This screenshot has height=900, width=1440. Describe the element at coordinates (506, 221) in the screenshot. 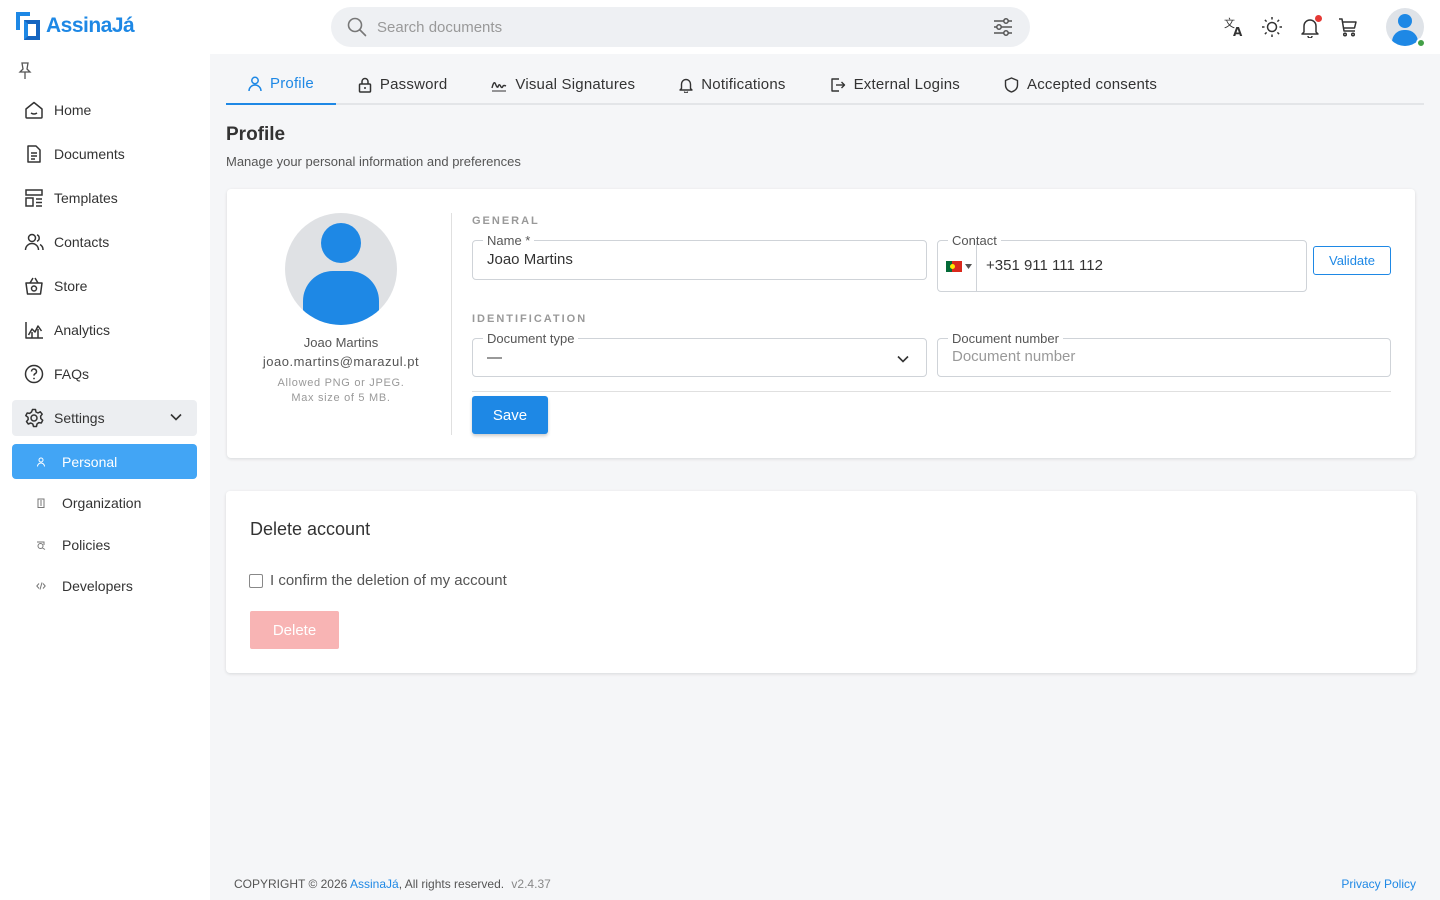

I see `section-general-label: GENERAL` at that location.